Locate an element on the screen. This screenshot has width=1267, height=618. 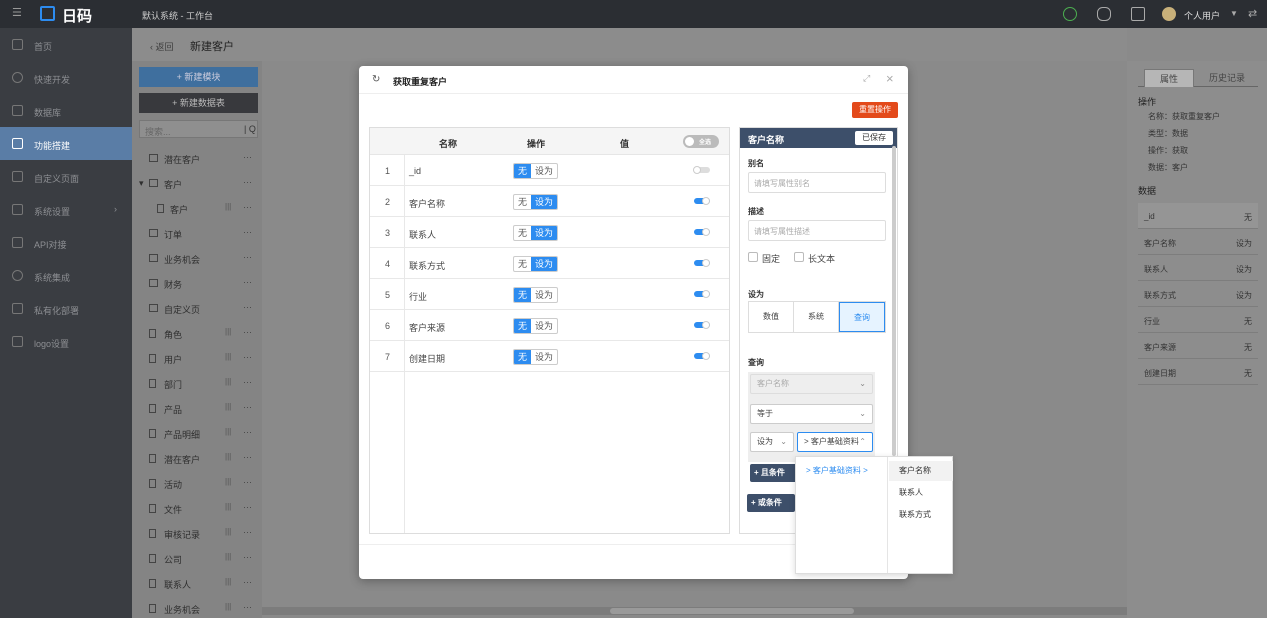
reset-operation-button: 重置操作 is located at coordinates (875, 110).